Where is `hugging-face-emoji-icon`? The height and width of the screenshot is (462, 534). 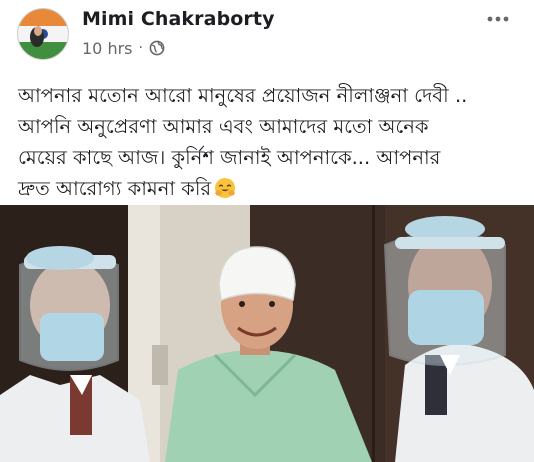
hugging-face-emoji-icon is located at coordinates (225, 188).